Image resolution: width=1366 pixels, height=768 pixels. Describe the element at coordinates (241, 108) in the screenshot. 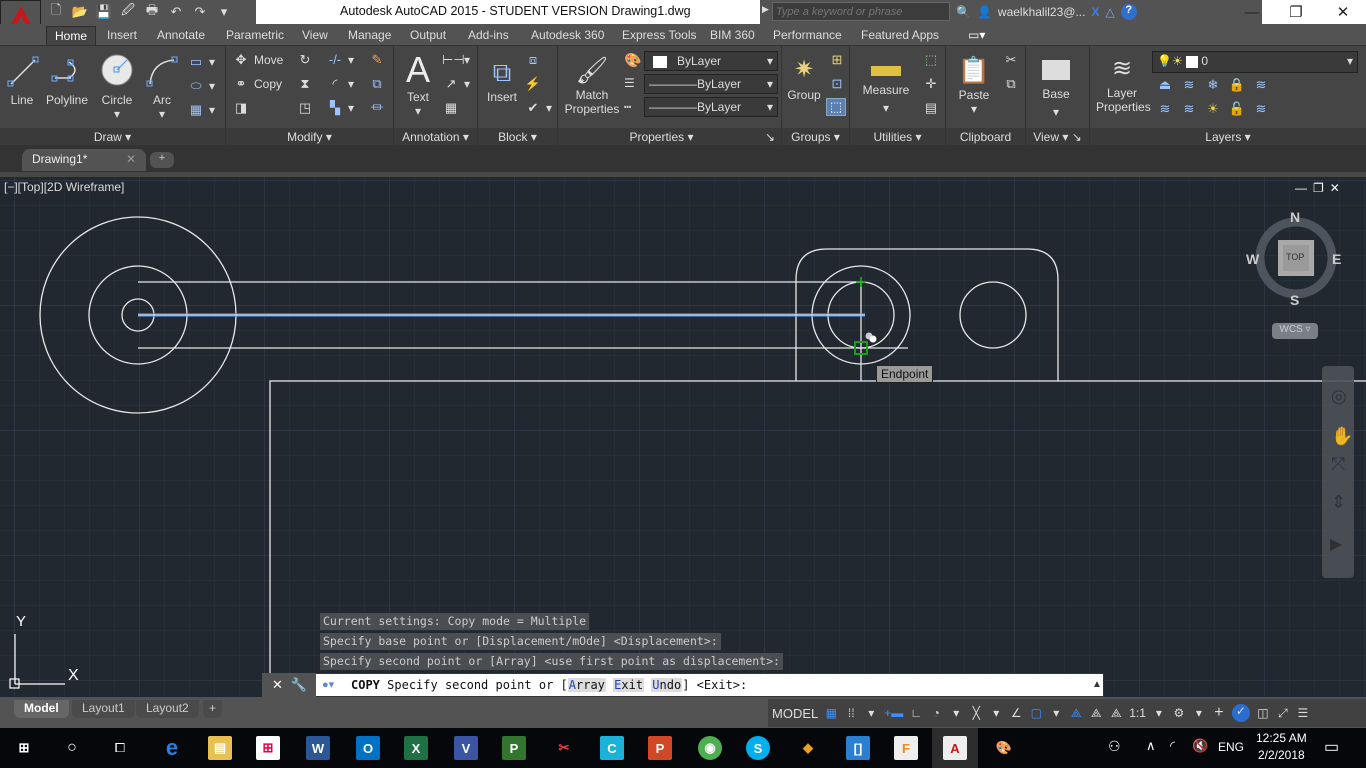

I see `stretch-button: ◨` at that location.